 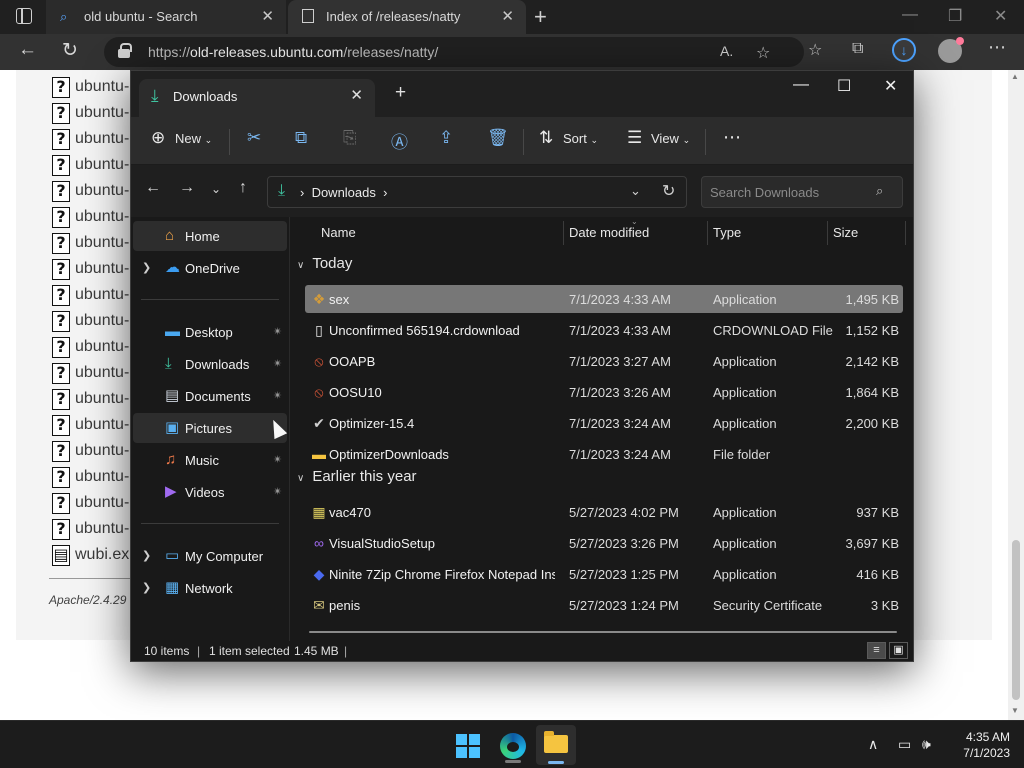 I want to click on up-icon: ↑, so click(x=243, y=188).